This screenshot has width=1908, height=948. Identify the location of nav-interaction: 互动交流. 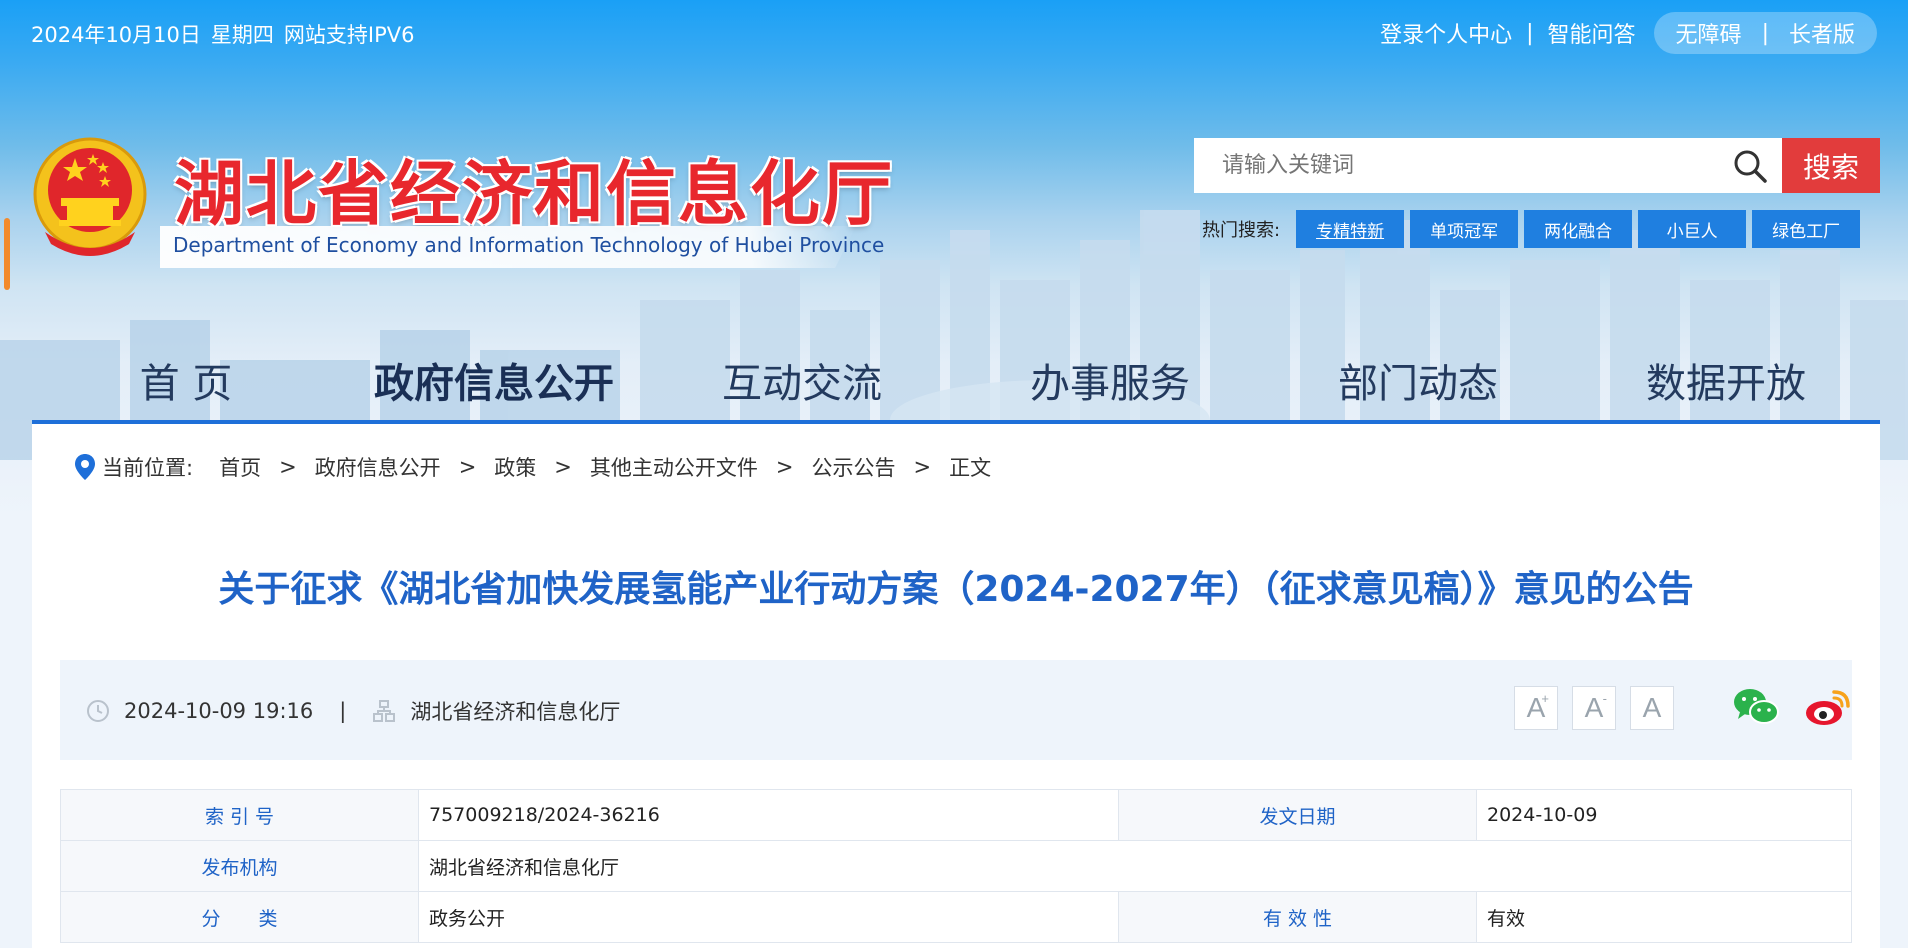
(802, 380).